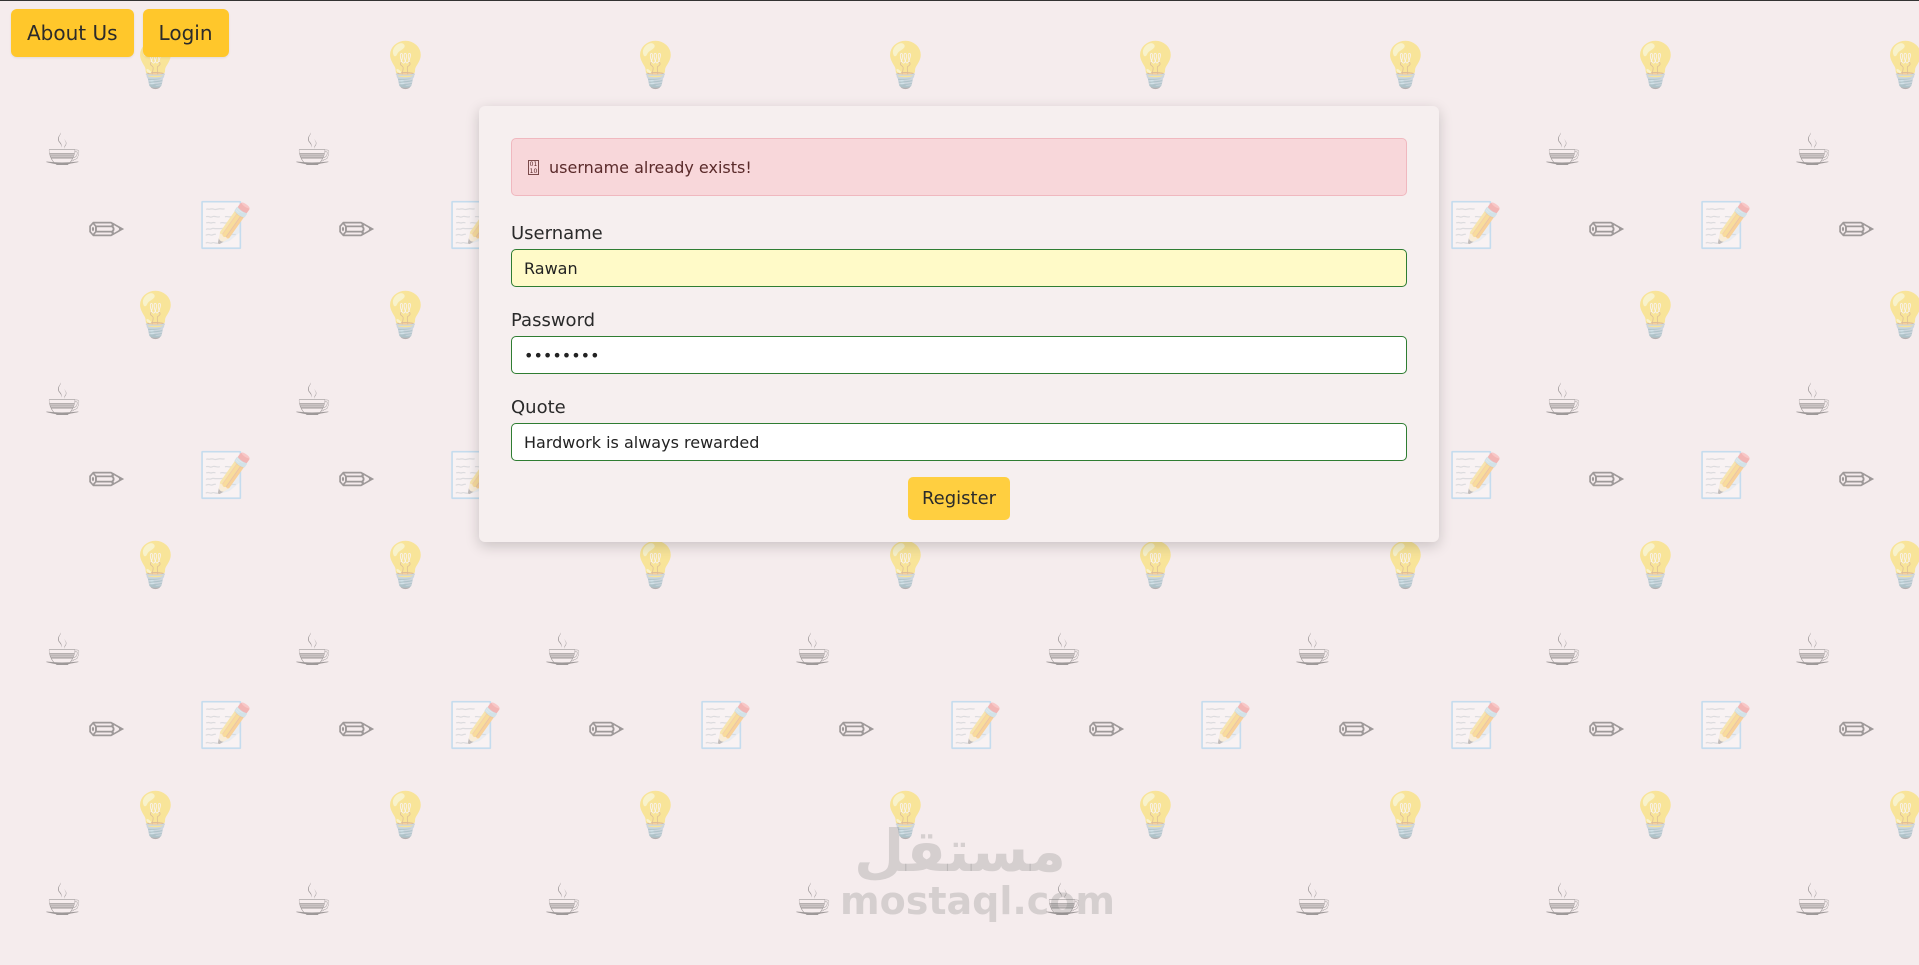  What do you see at coordinates (959, 268) in the screenshot?
I see `username-input` at bounding box center [959, 268].